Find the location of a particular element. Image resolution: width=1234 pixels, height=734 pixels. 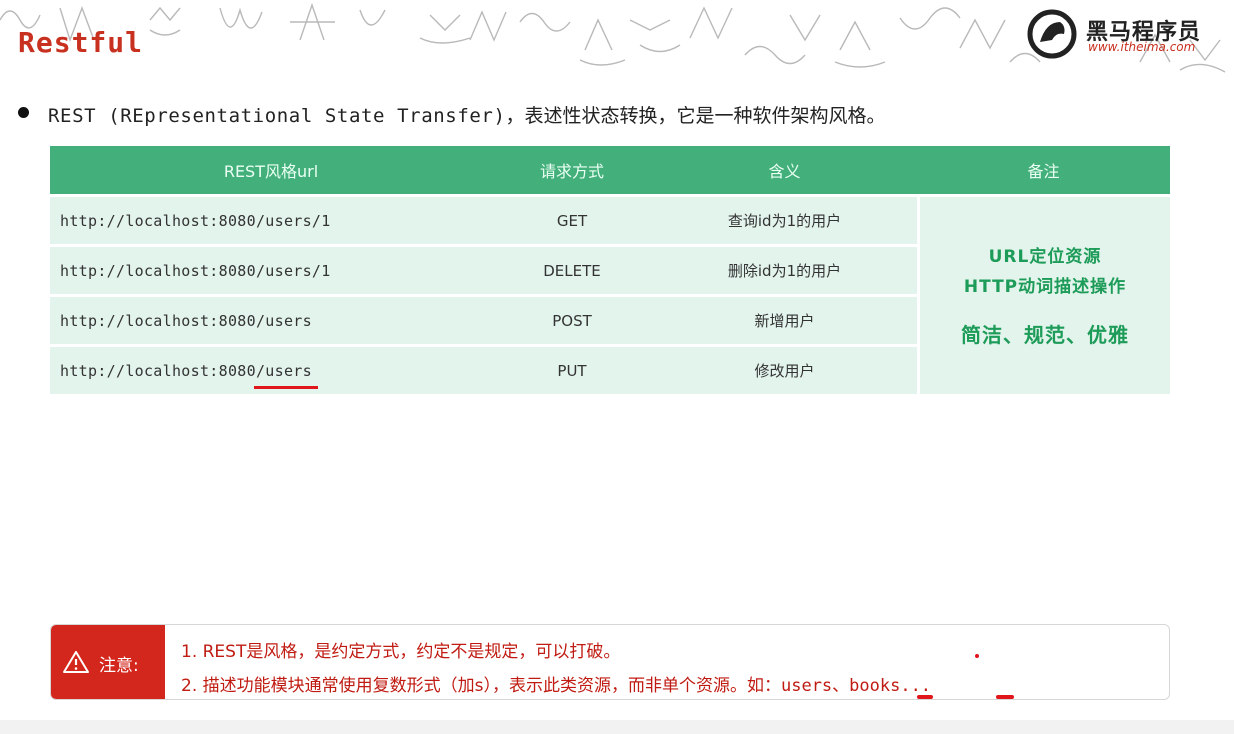

header-note: 备注 is located at coordinates (1043, 171).